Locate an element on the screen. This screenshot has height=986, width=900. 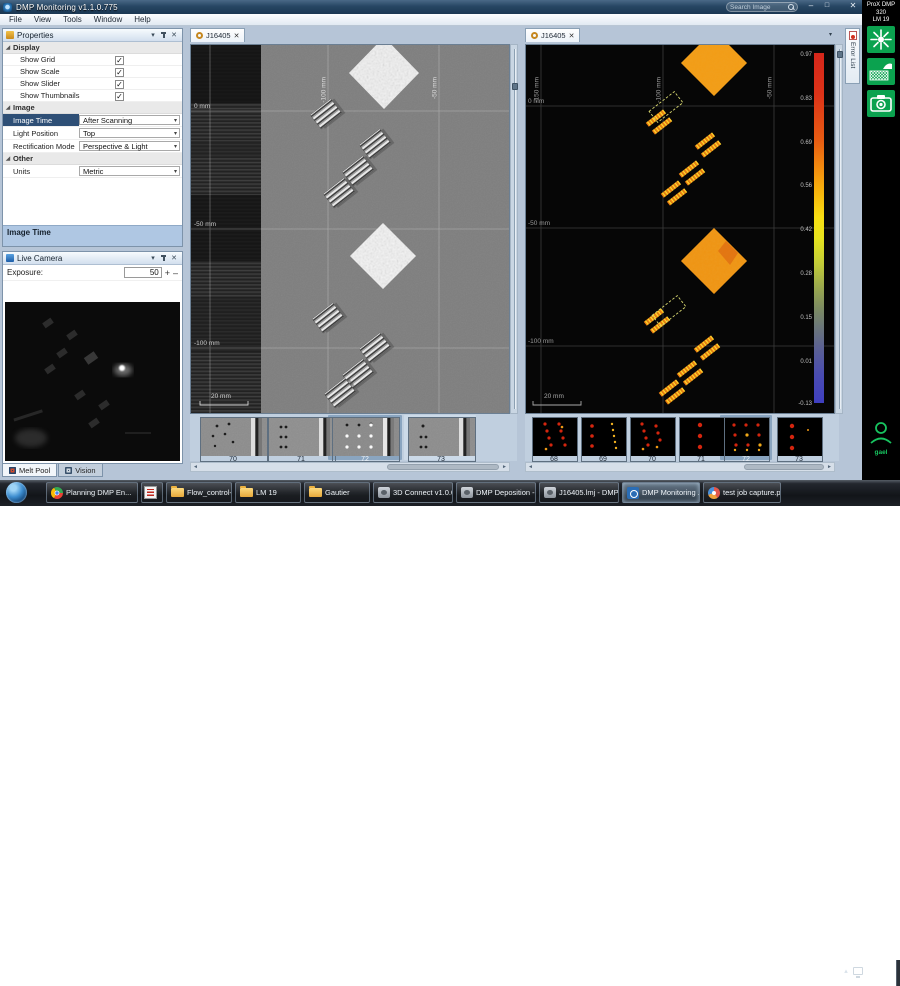
menu-tools: Tools is located at coordinates (72, 19).